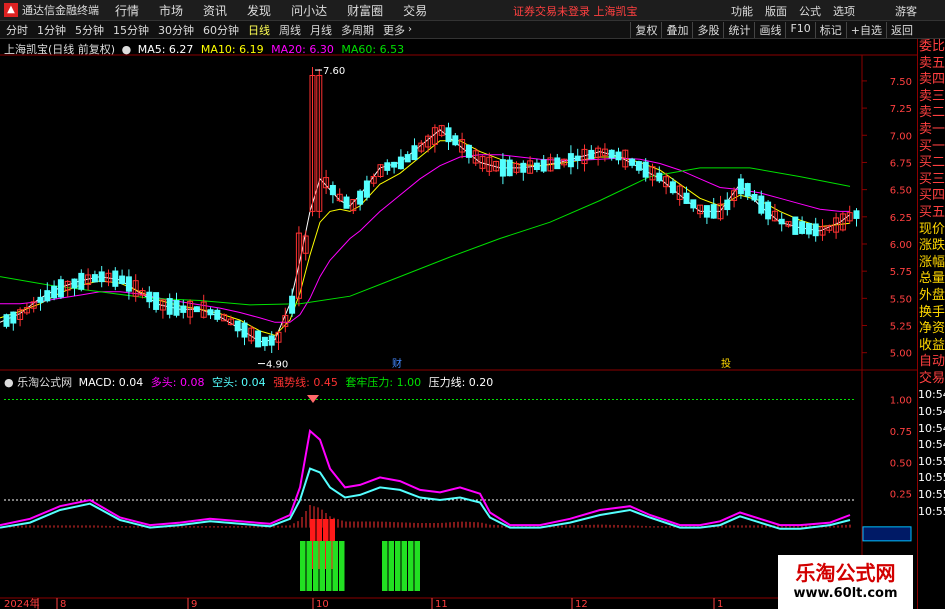 This screenshot has height=609, width=945. What do you see at coordinates (931, 196) in the screenshot?
I see `side-item: 买四` at bounding box center [931, 196].